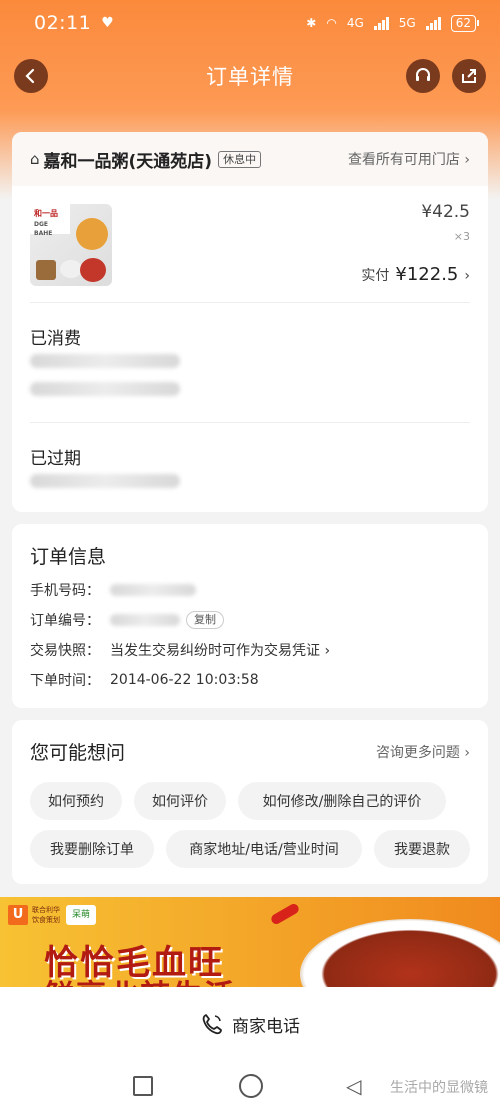 This screenshot has width=500, height=1111. What do you see at coordinates (285, 914) in the screenshot?
I see `chili-pepper-image` at bounding box center [285, 914].